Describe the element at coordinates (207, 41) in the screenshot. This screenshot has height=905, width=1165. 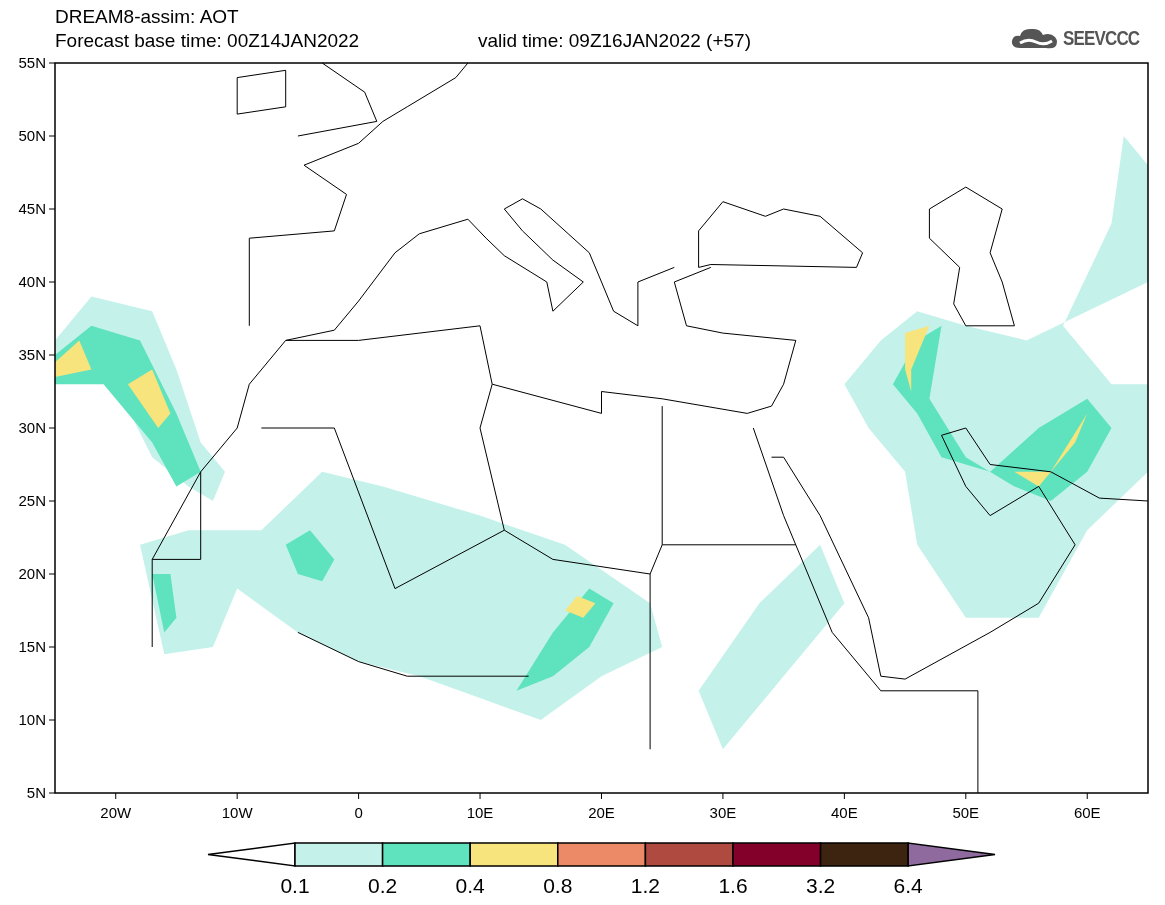
I see `base-time-label: Forecast base time: 00Z14JAN2022` at that location.